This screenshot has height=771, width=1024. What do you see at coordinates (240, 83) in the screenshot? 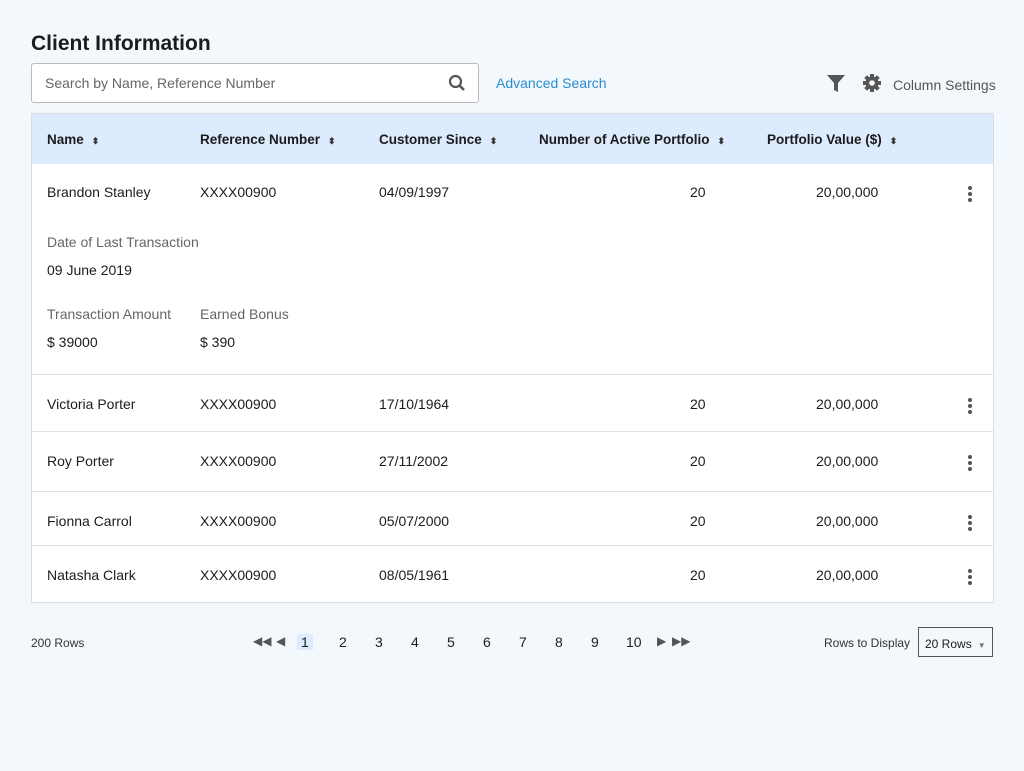
I see `search-input` at bounding box center [240, 83].